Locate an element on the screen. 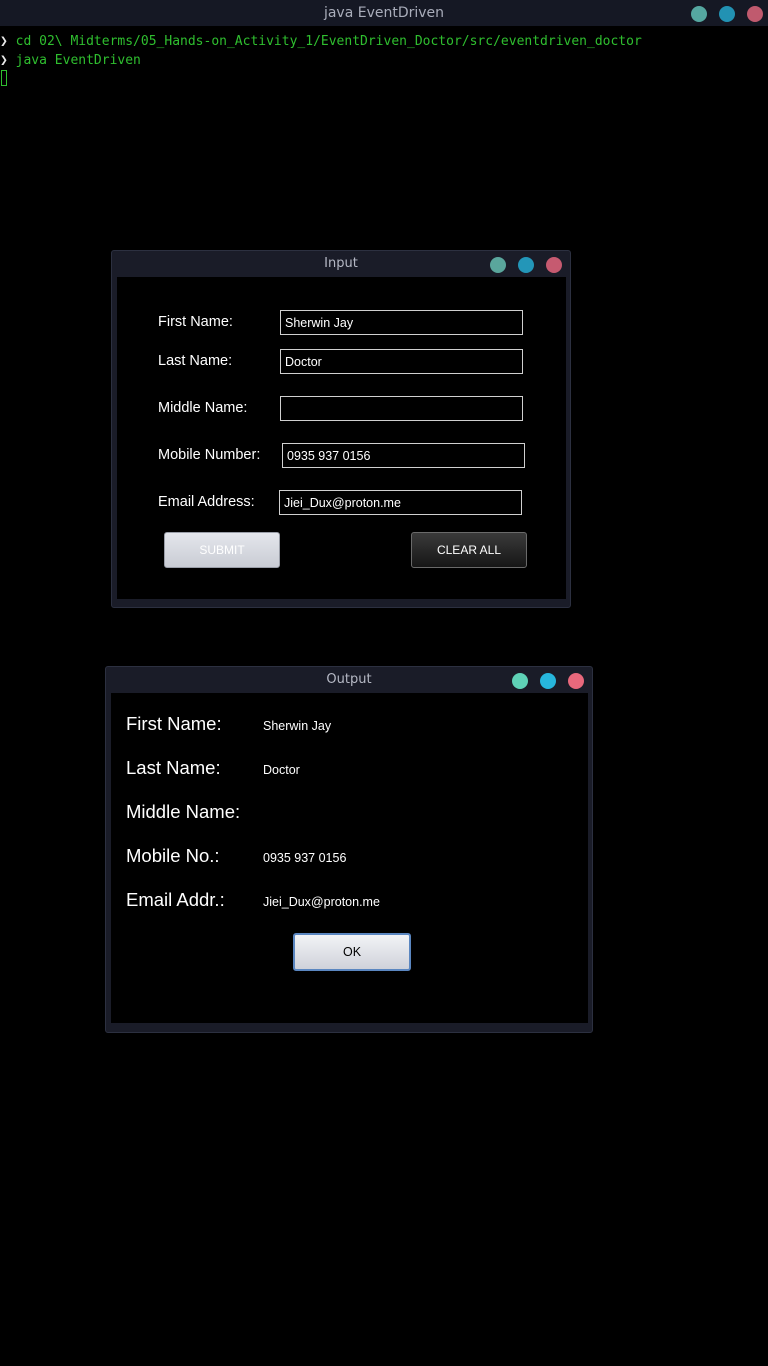 This screenshot has height=1366, width=768. mobile-number-field is located at coordinates (403, 455).